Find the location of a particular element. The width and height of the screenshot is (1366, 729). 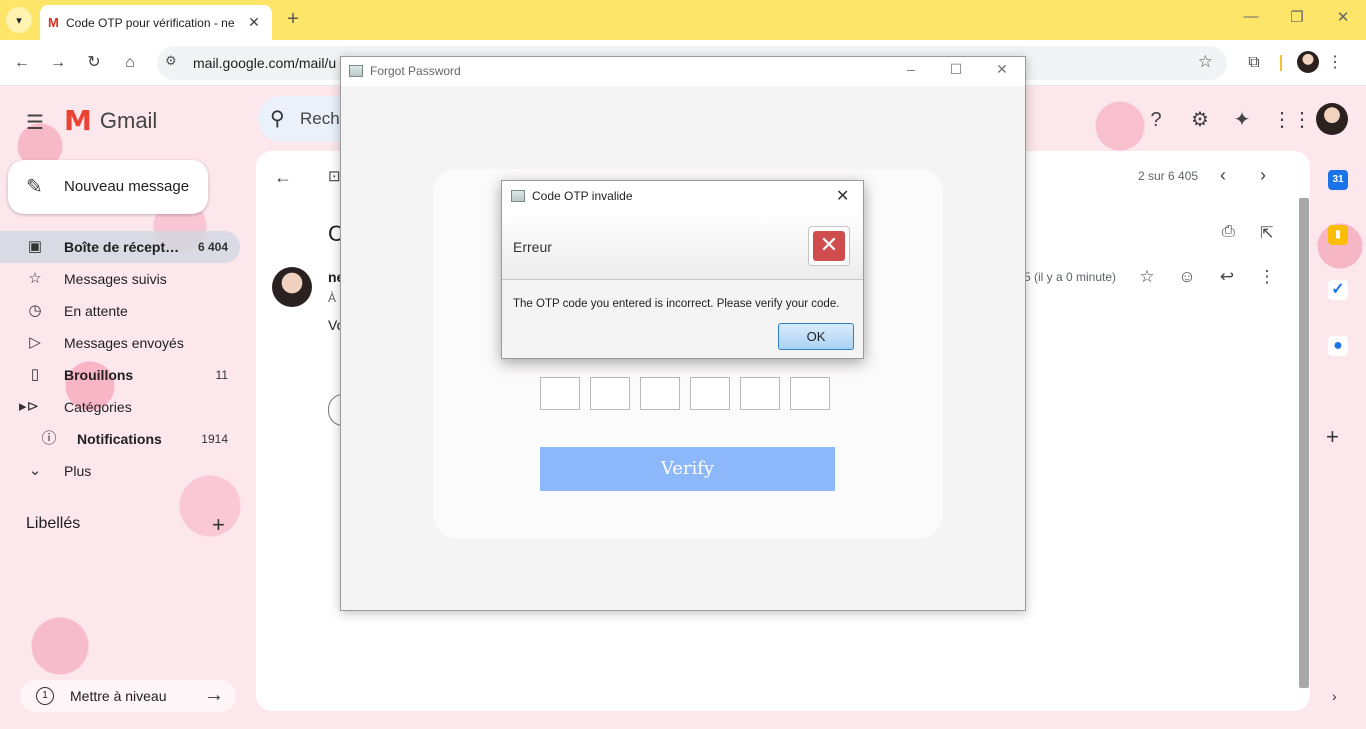

reply-icon: ↩ is located at coordinates (1227, 277).